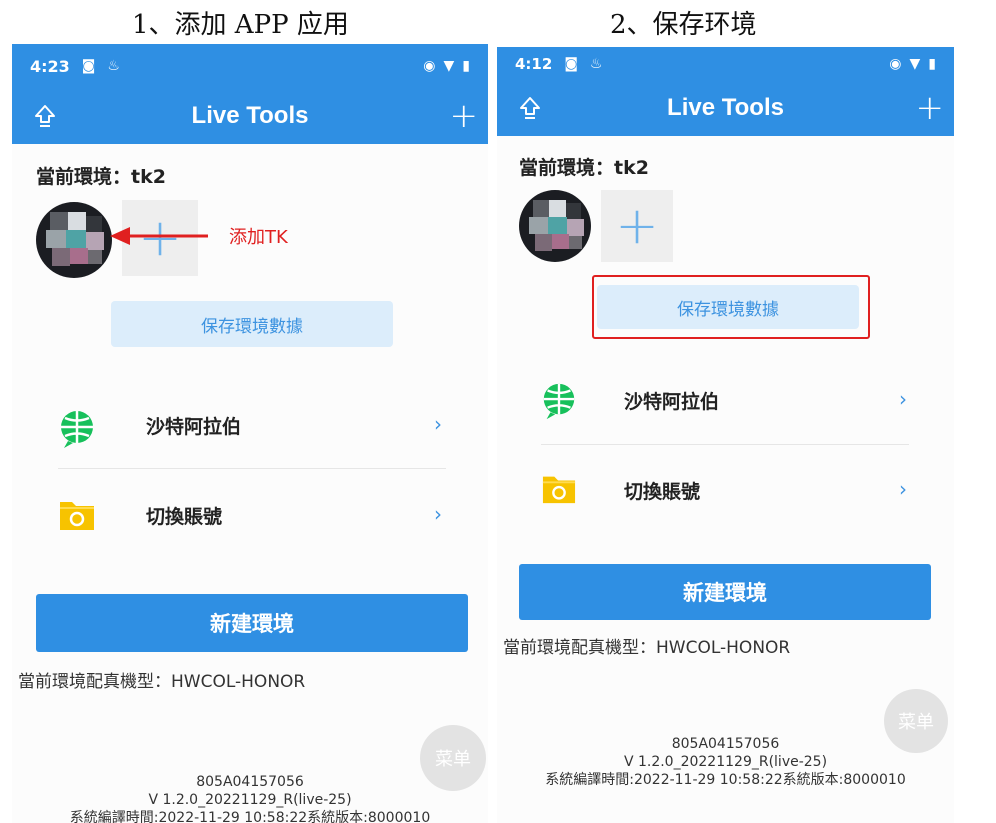 The image size is (996, 823). What do you see at coordinates (534, 63) in the screenshot?
I see `status-time: 4:12` at bounding box center [534, 63].